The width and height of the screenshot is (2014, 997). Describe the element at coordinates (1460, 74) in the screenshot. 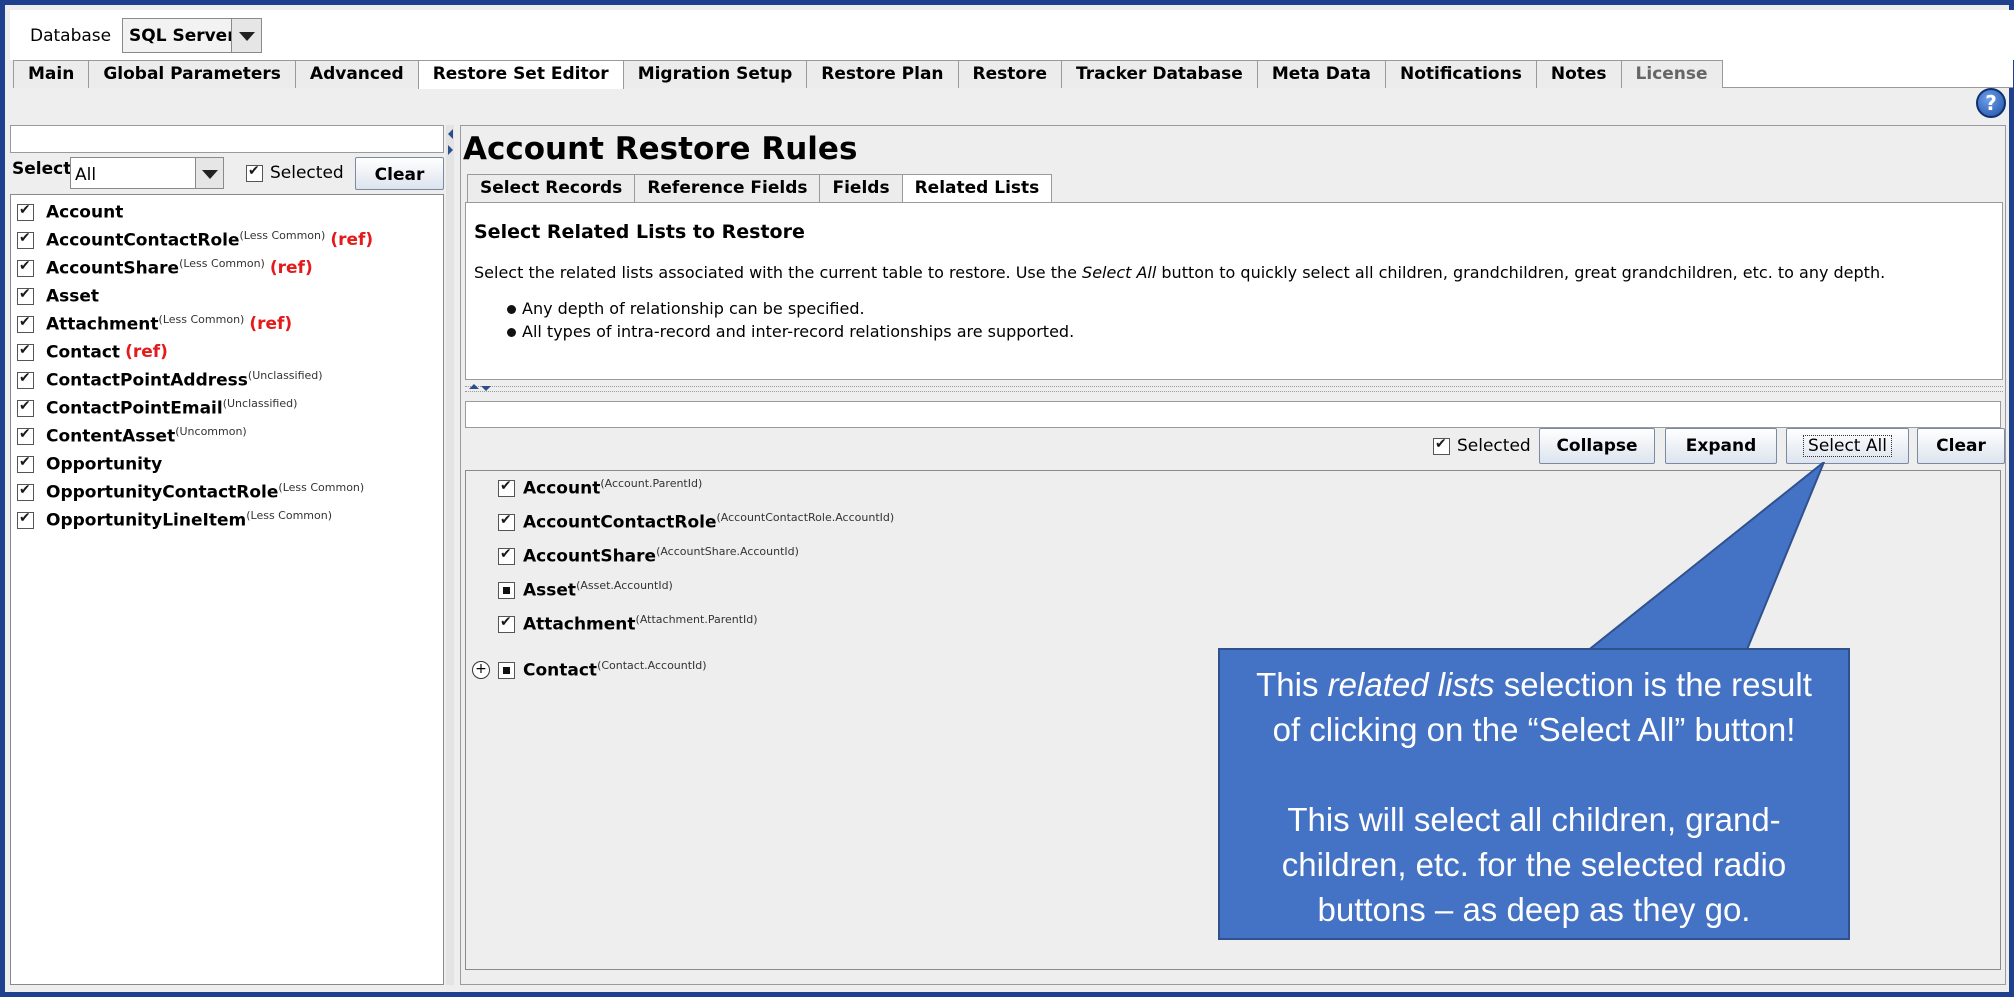

I see `tab-notifications: Notifications` at that location.